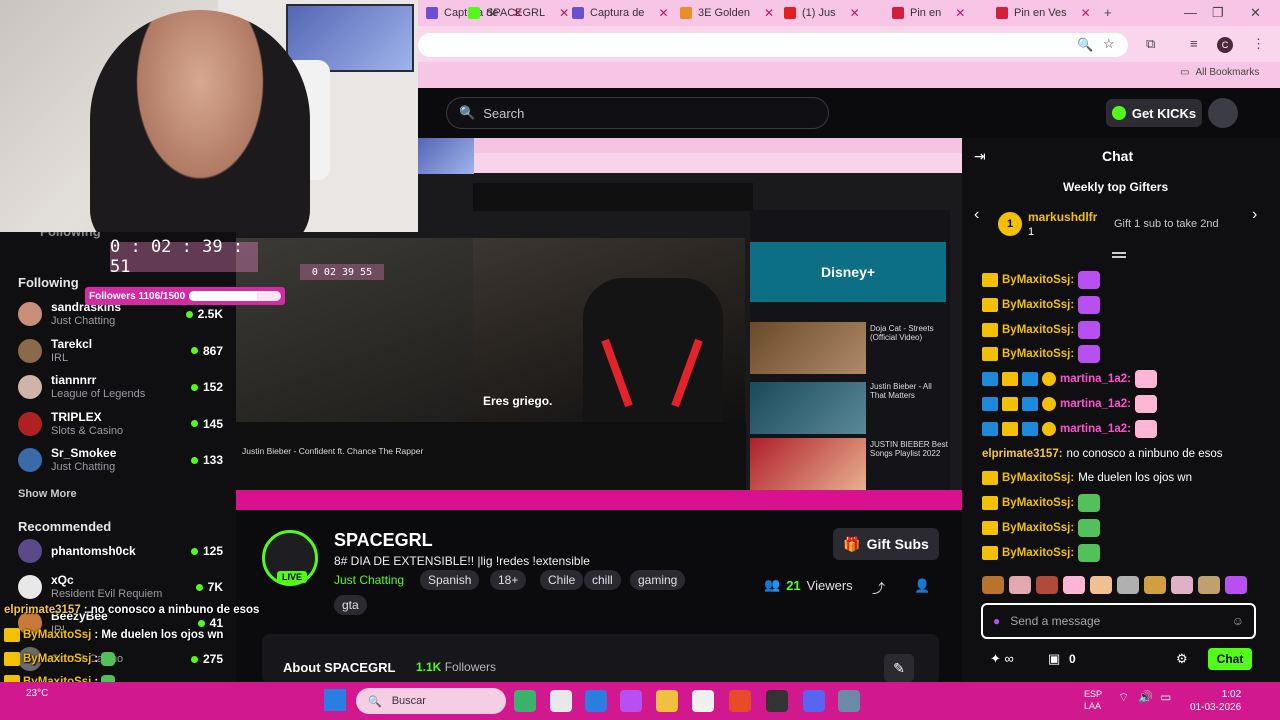  Describe the element at coordinates (773, 45) in the screenshot. I see `address-bar` at that location.